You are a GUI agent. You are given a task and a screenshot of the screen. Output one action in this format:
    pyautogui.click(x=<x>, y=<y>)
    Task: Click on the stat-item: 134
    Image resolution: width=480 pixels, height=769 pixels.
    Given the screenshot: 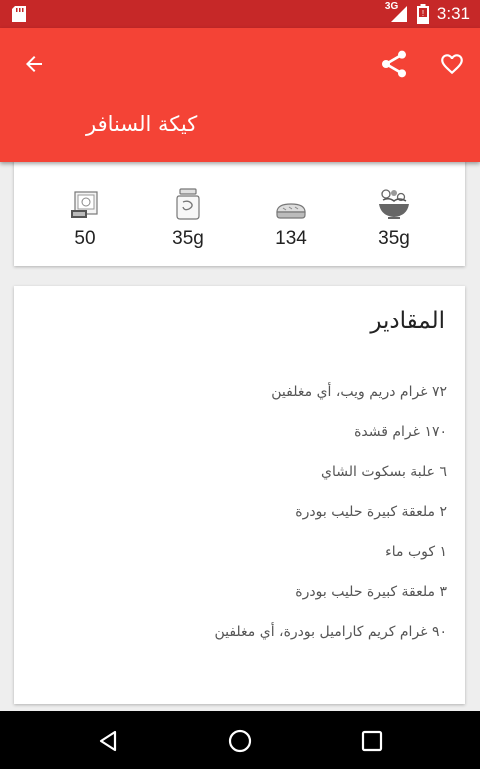 What is the action you would take?
    pyautogui.click(x=291, y=218)
    